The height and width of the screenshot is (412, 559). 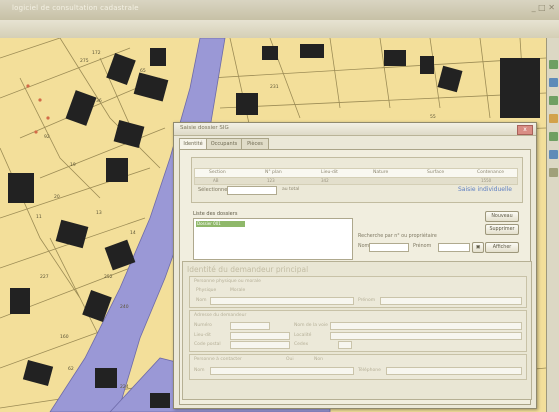 What do you see at coordinates (250, 326) in the screenshot?
I see `numero-field` at bounding box center [250, 326].